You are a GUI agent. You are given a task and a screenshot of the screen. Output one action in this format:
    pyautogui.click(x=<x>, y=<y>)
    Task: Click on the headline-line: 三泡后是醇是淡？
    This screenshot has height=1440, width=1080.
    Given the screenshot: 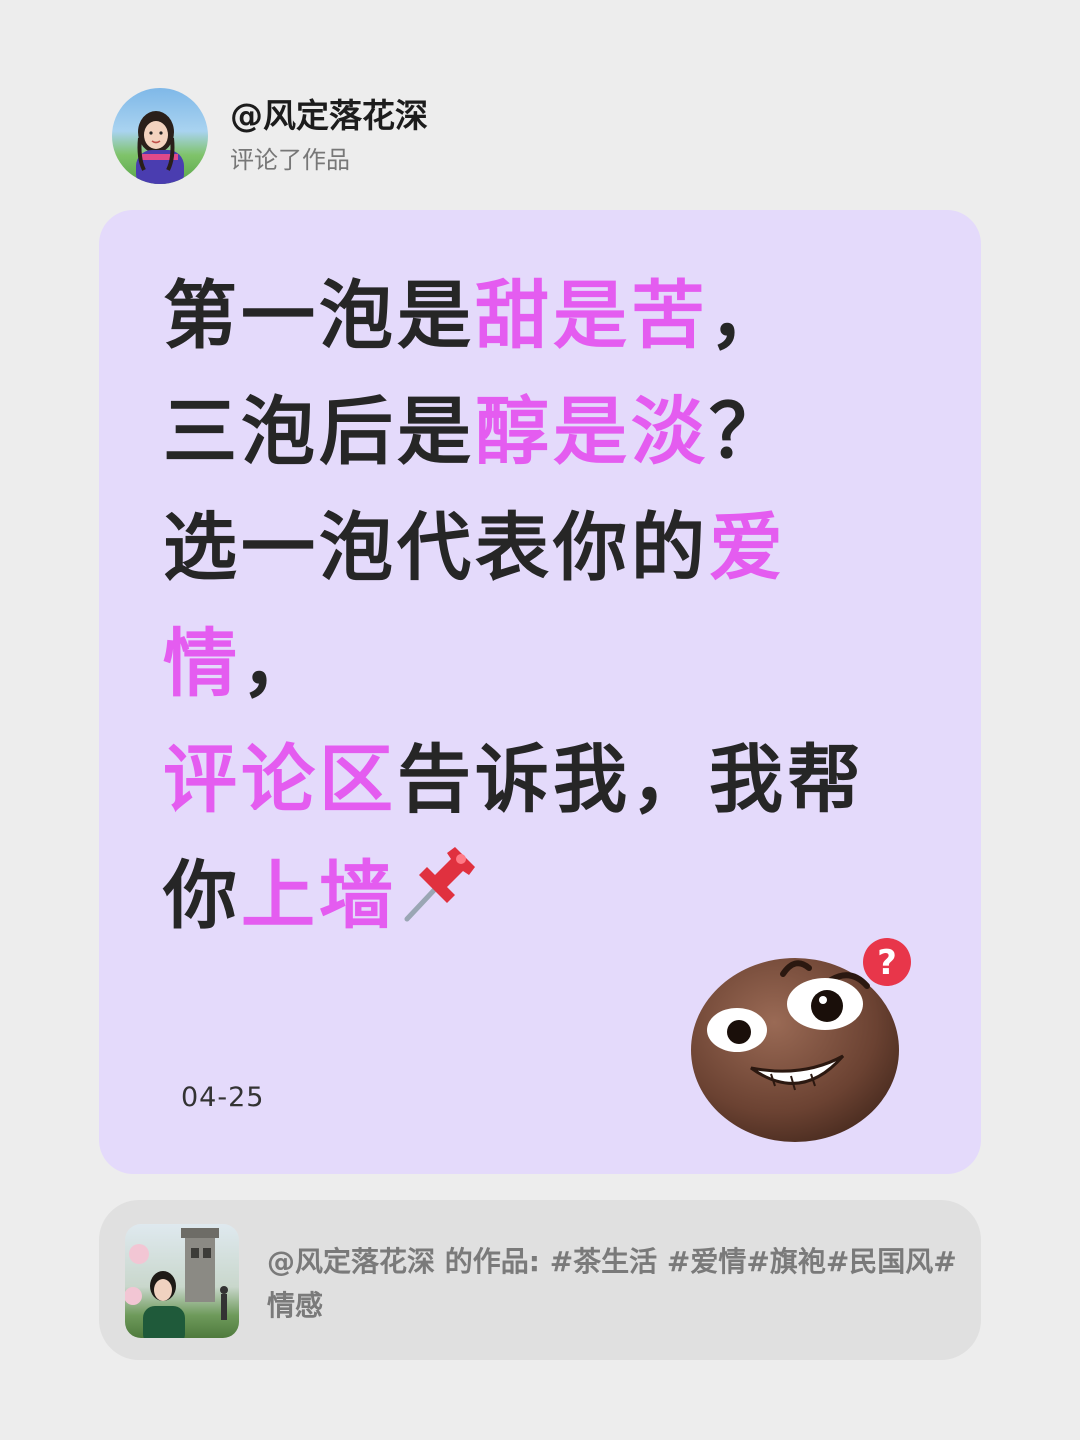 What is the action you would take?
    pyautogui.click(x=543, y=432)
    